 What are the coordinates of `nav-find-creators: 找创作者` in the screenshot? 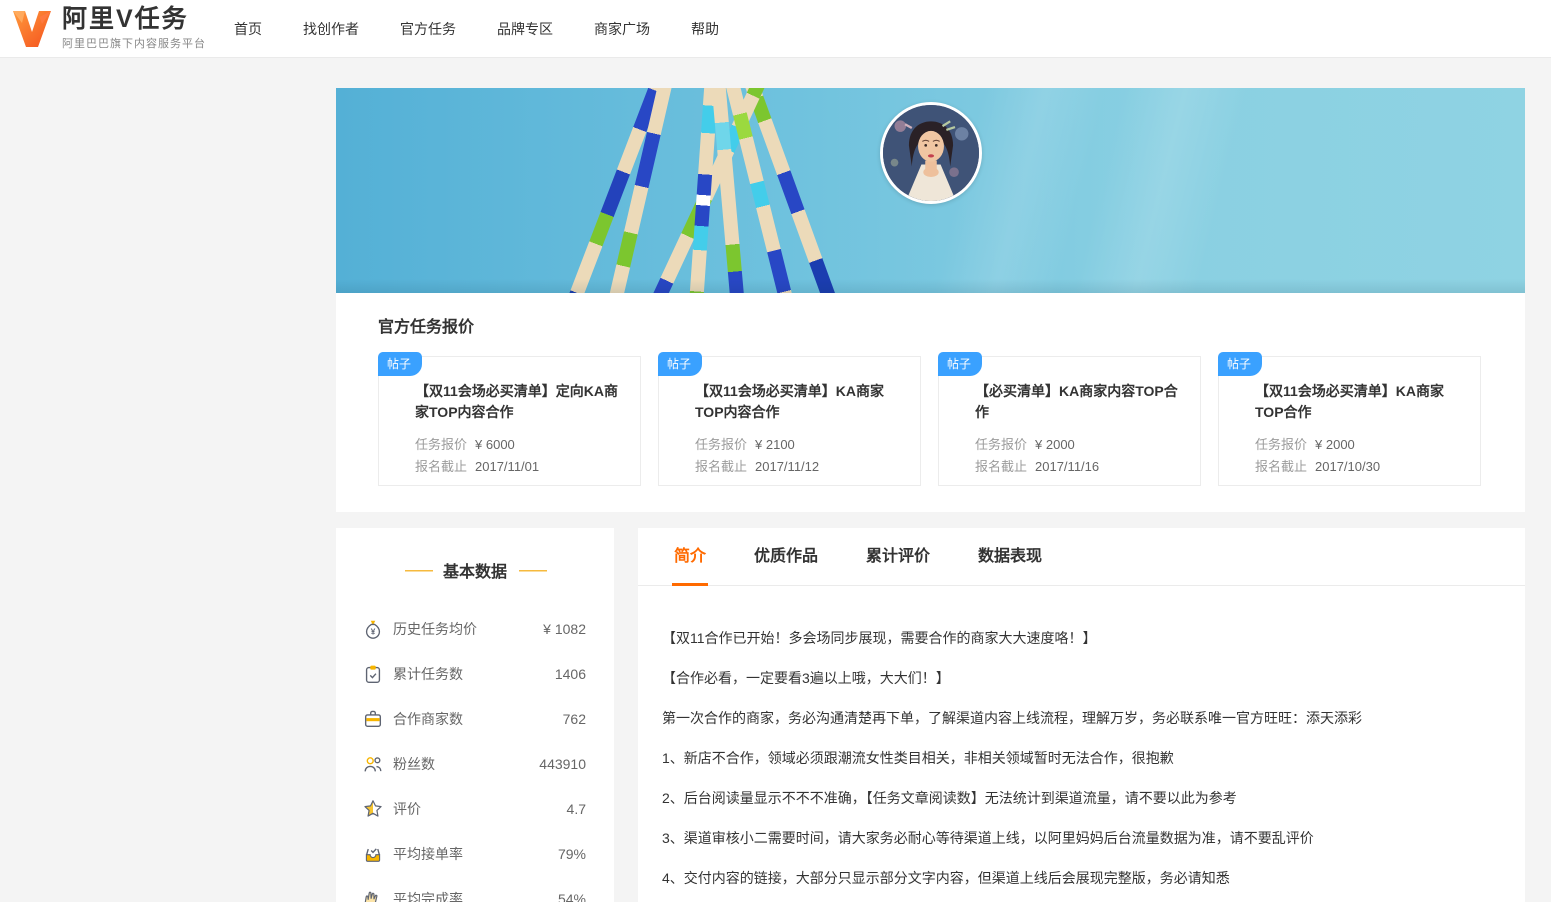 It's located at (331, 29).